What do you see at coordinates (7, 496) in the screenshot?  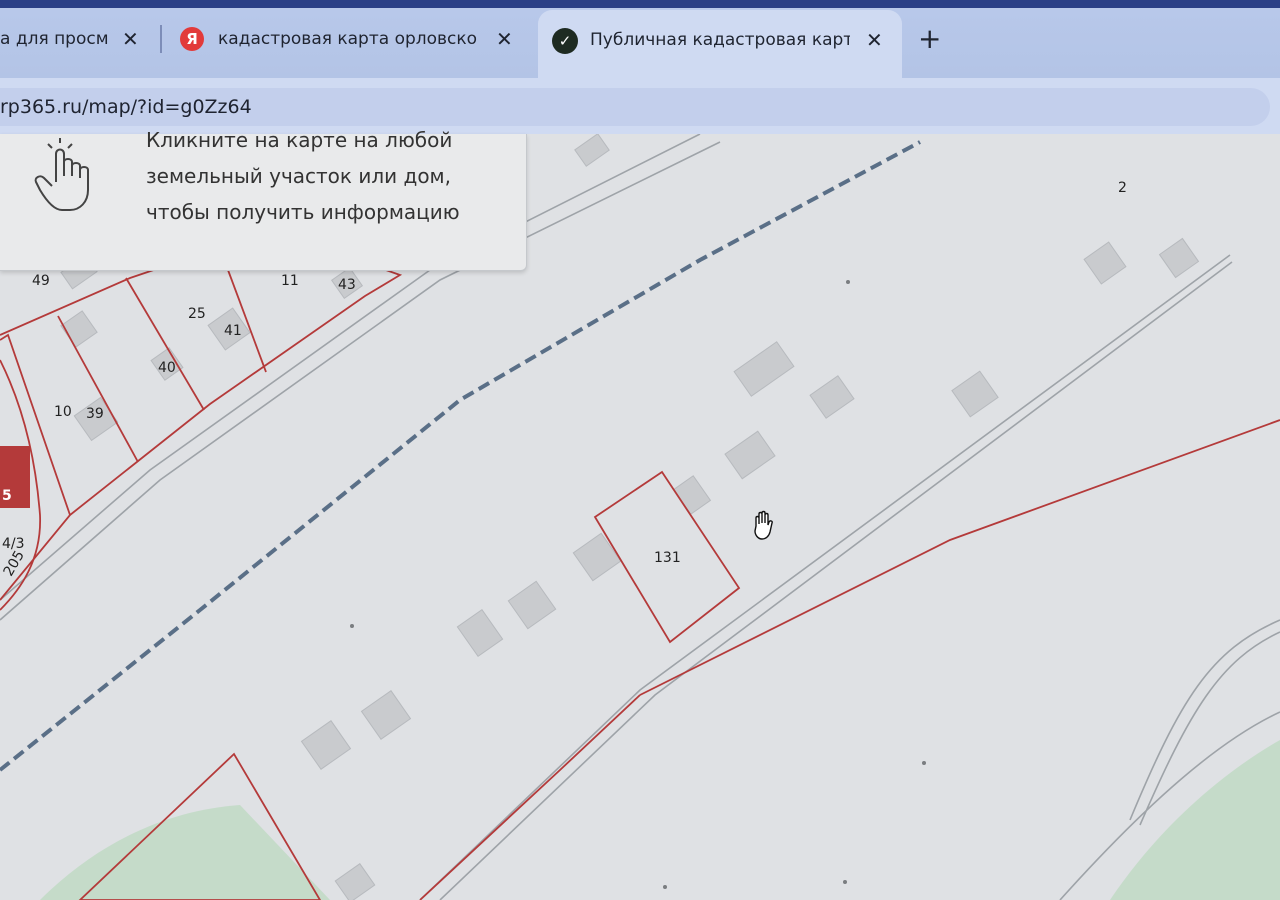 I see `map-label: 5` at bounding box center [7, 496].